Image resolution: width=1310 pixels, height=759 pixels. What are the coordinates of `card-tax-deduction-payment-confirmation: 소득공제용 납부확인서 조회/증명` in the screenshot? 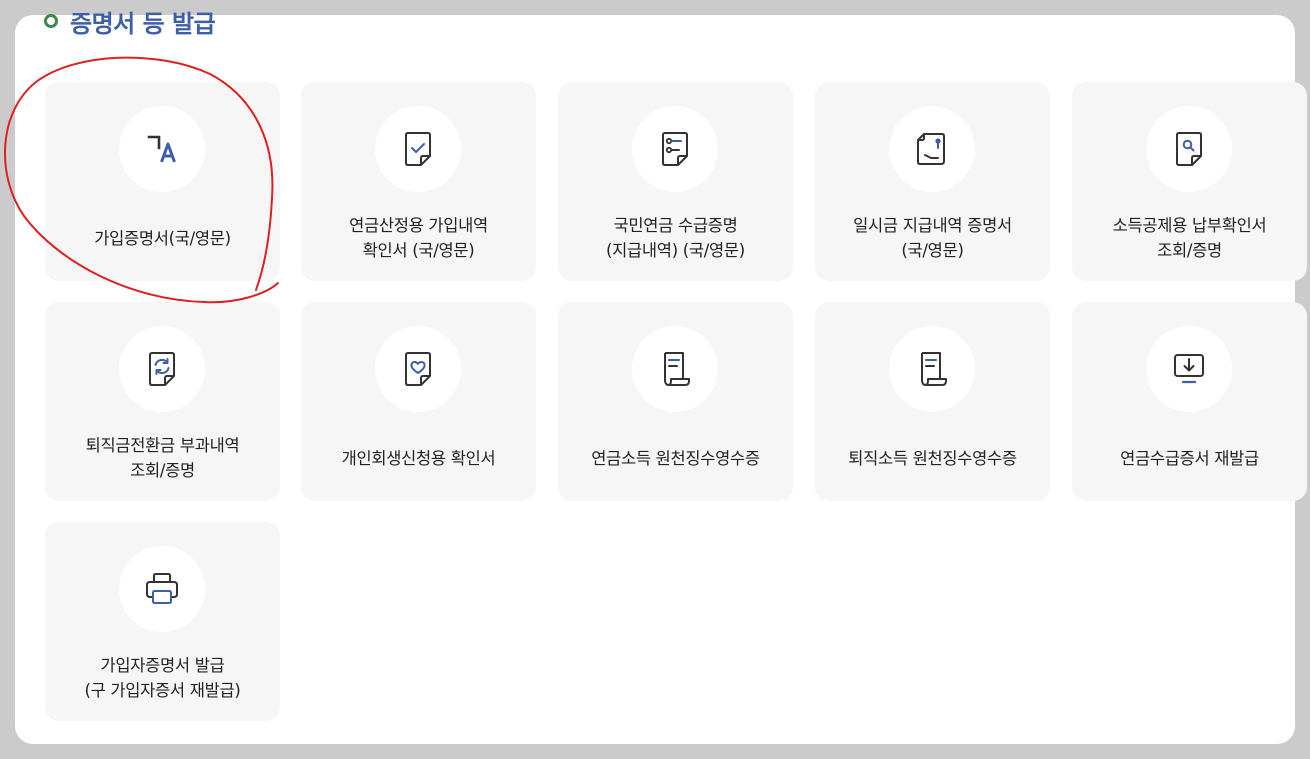 It's located at (1189, 181).